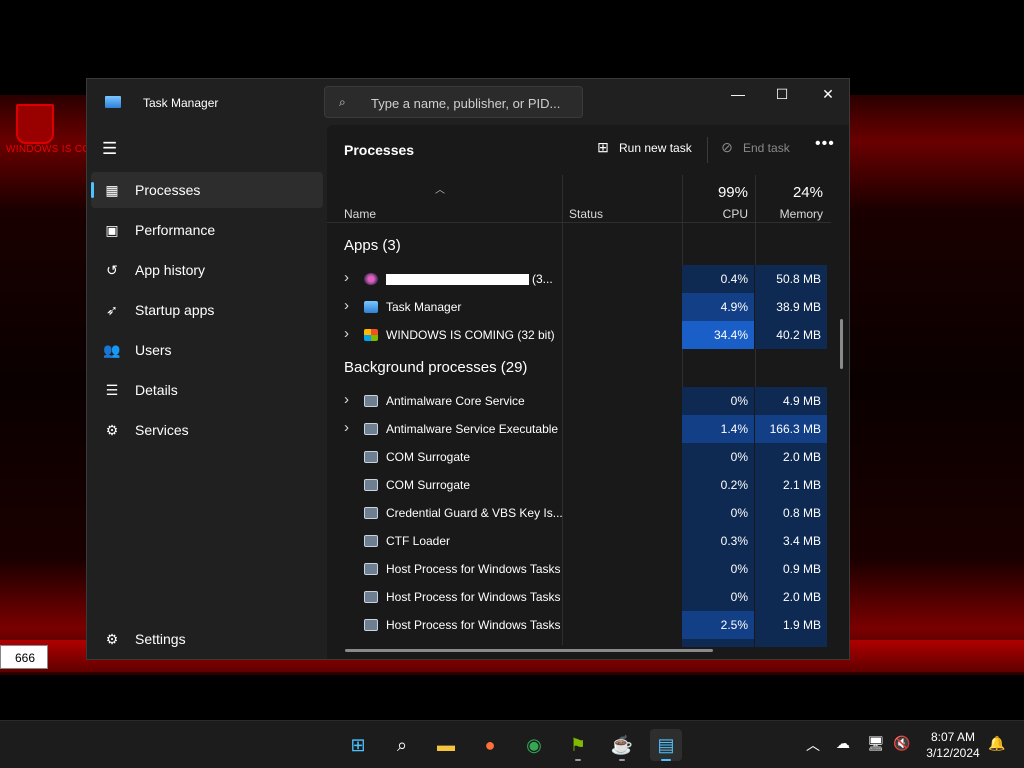  What do you see at coordinates (207, 270) in the screenshot?
I see `sidebar-item-app-history: ↺ App history` at bounding box center [207, 270].